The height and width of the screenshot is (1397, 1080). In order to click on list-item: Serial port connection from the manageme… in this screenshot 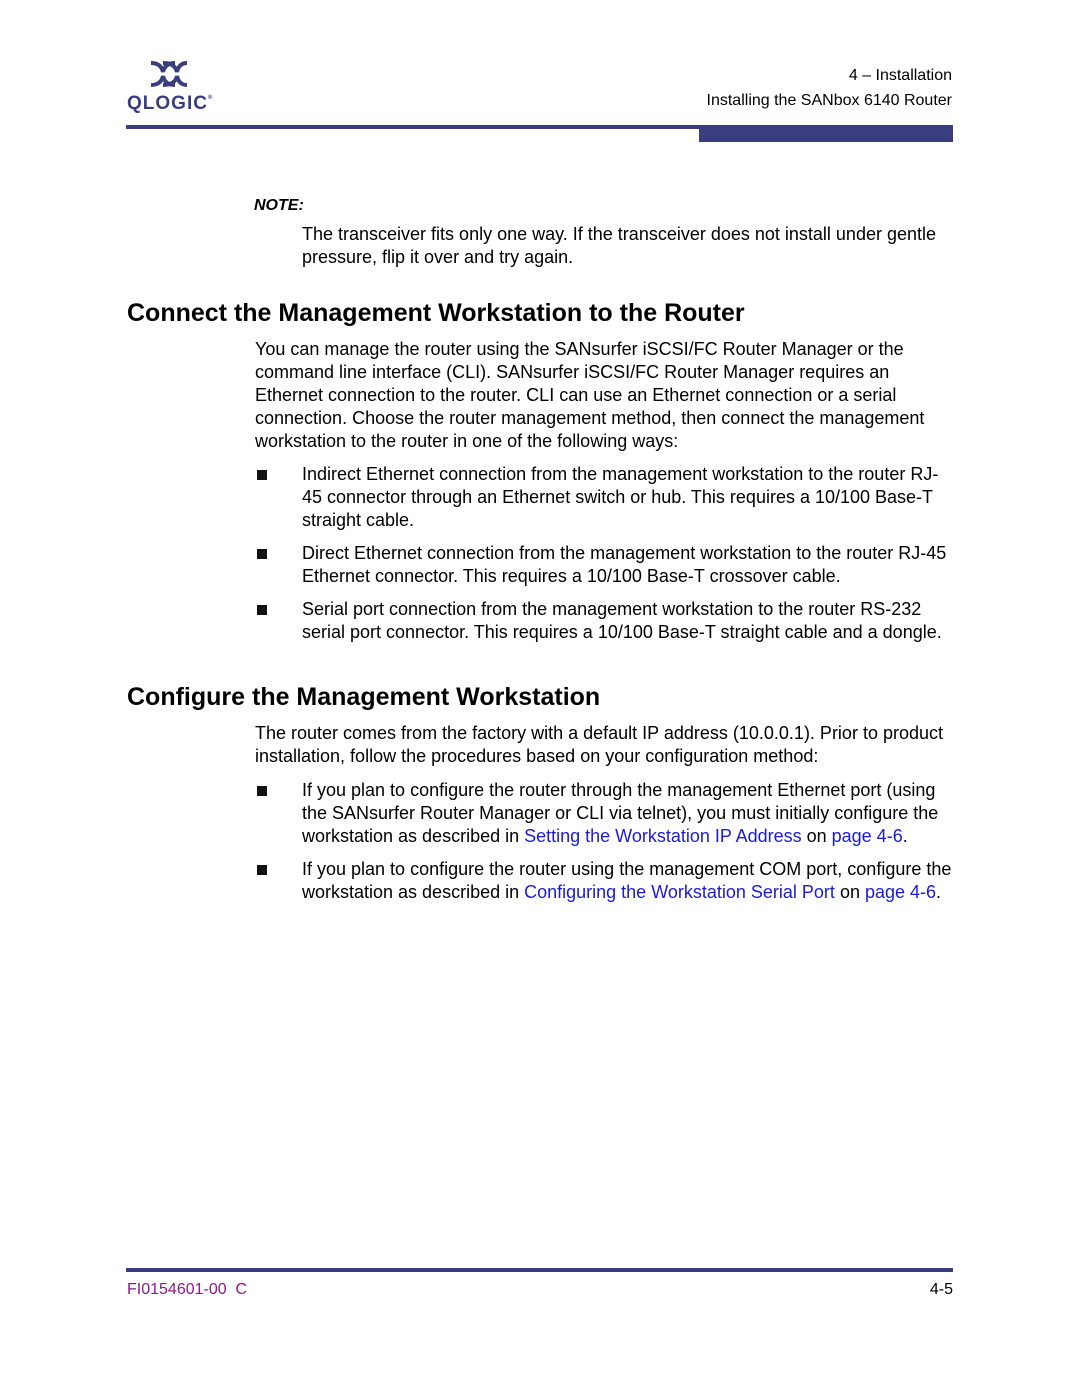, I will do `click(605, 621)`.